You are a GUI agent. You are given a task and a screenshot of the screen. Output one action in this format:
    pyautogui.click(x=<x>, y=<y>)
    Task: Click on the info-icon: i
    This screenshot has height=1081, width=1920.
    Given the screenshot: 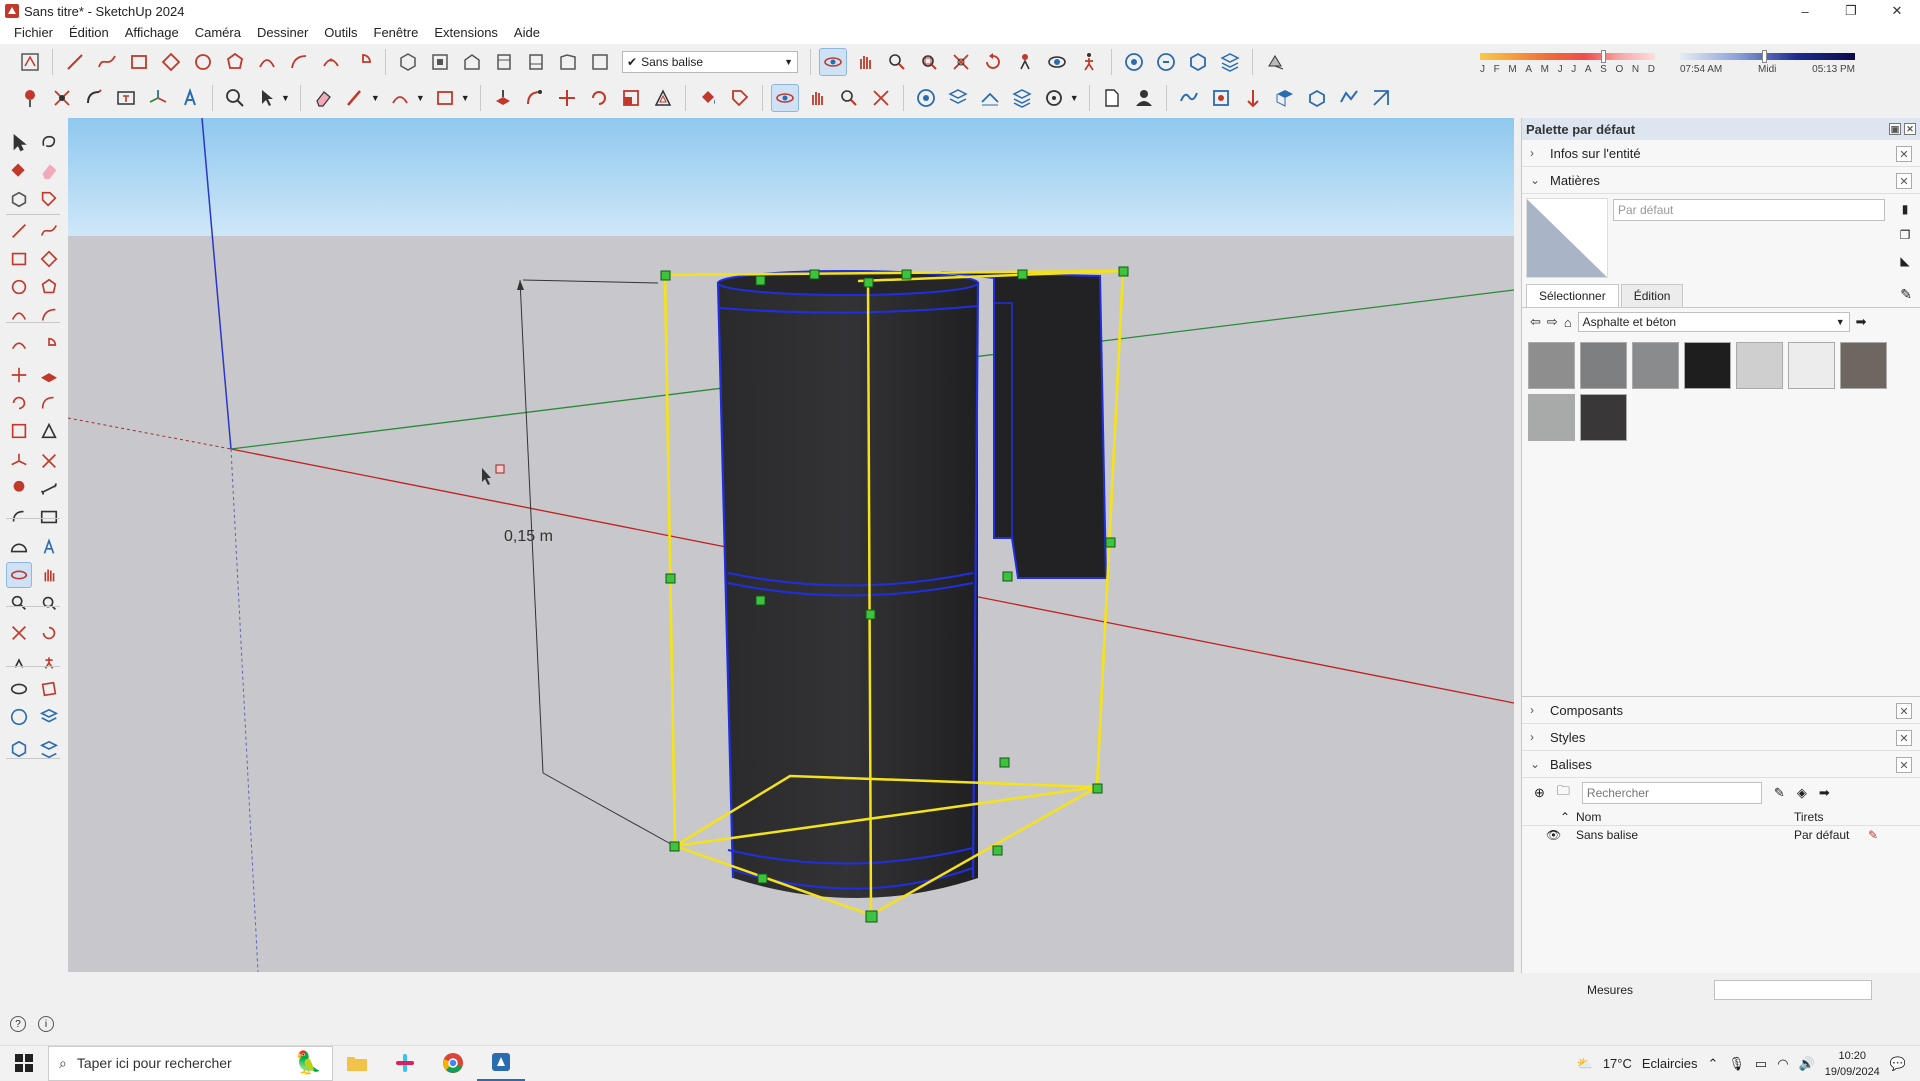 What is the action you would take?
    pyautogui.click(x=46, y=1024)
    